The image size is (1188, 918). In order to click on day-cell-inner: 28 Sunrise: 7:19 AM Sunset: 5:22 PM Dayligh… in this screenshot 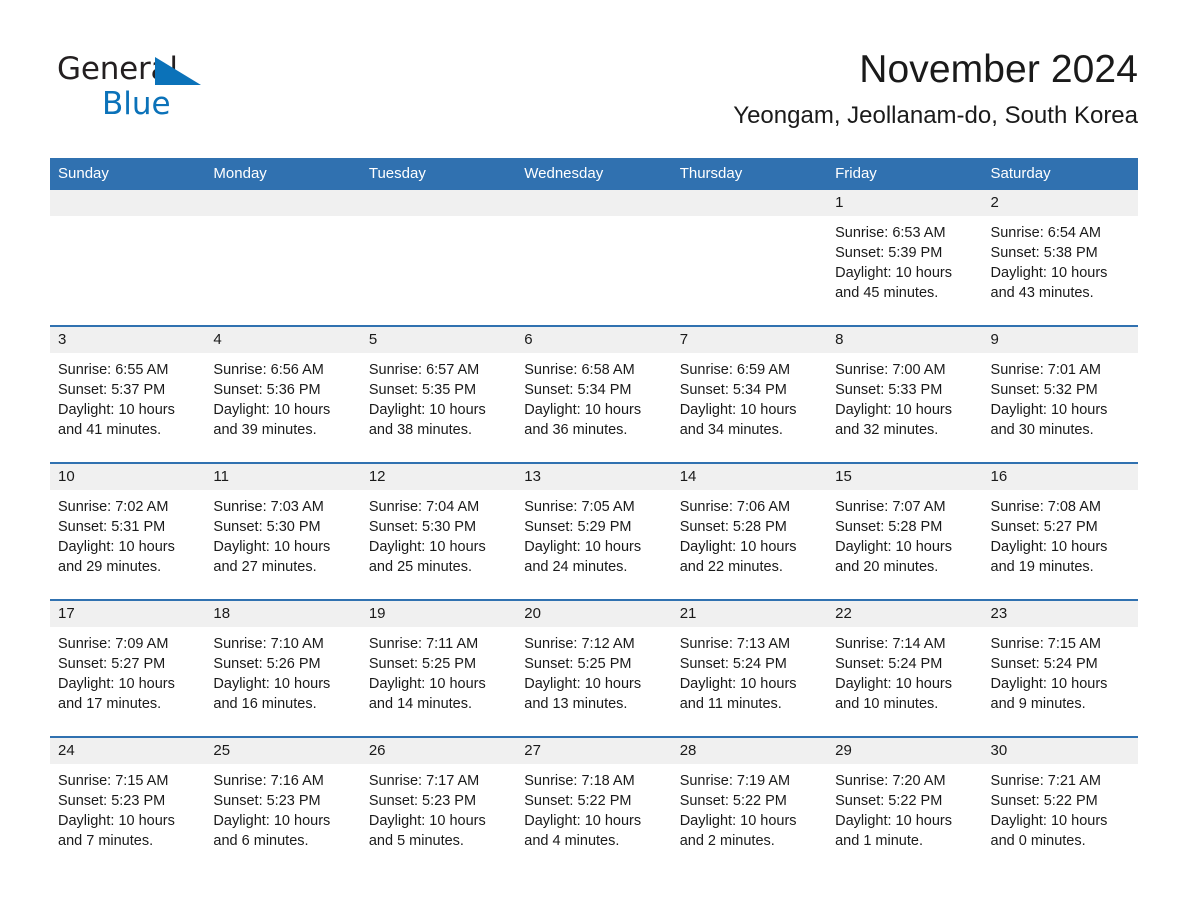, I will do `click(749, 805)`.